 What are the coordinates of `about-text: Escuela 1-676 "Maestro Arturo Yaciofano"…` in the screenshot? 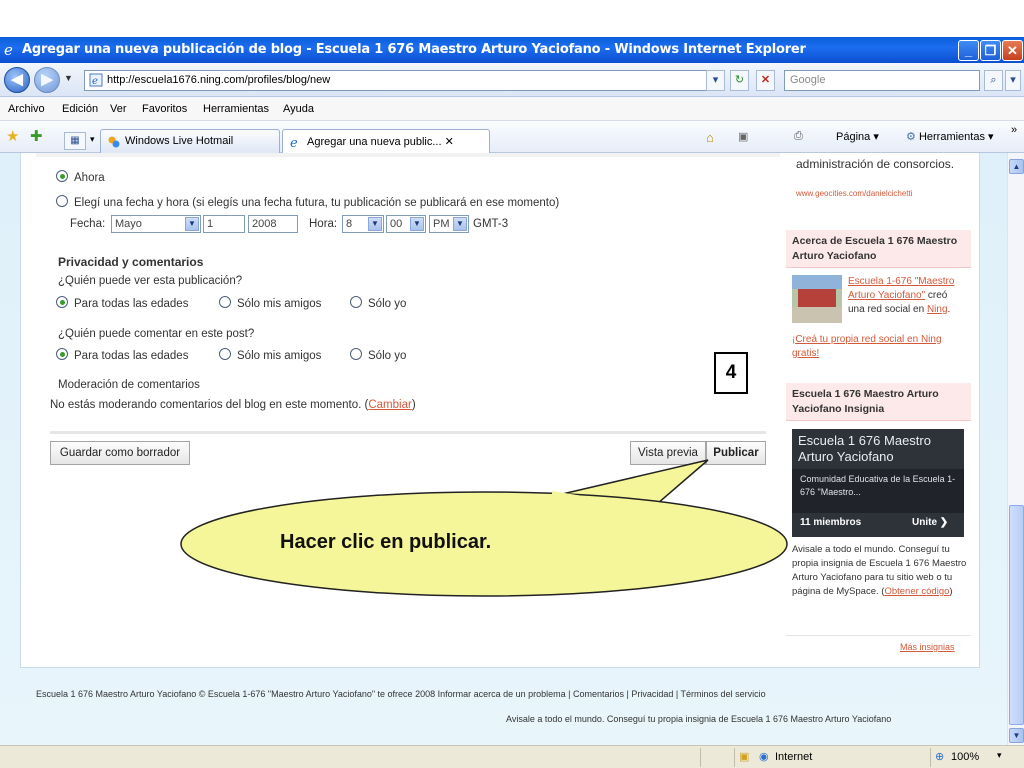 It's located at (907, 296).